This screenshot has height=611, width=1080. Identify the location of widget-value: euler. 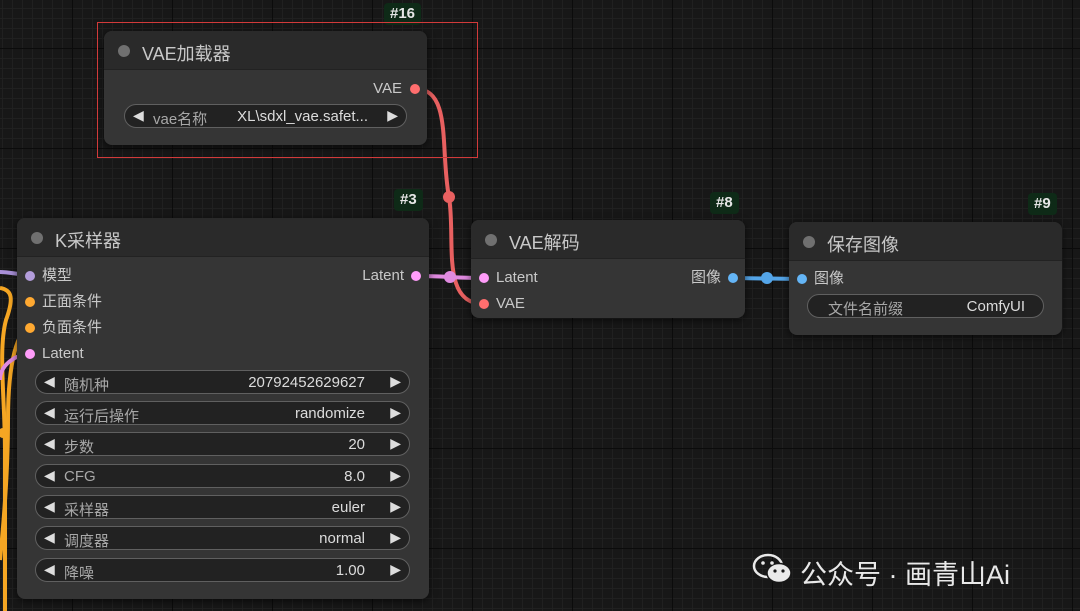
(348, 507).